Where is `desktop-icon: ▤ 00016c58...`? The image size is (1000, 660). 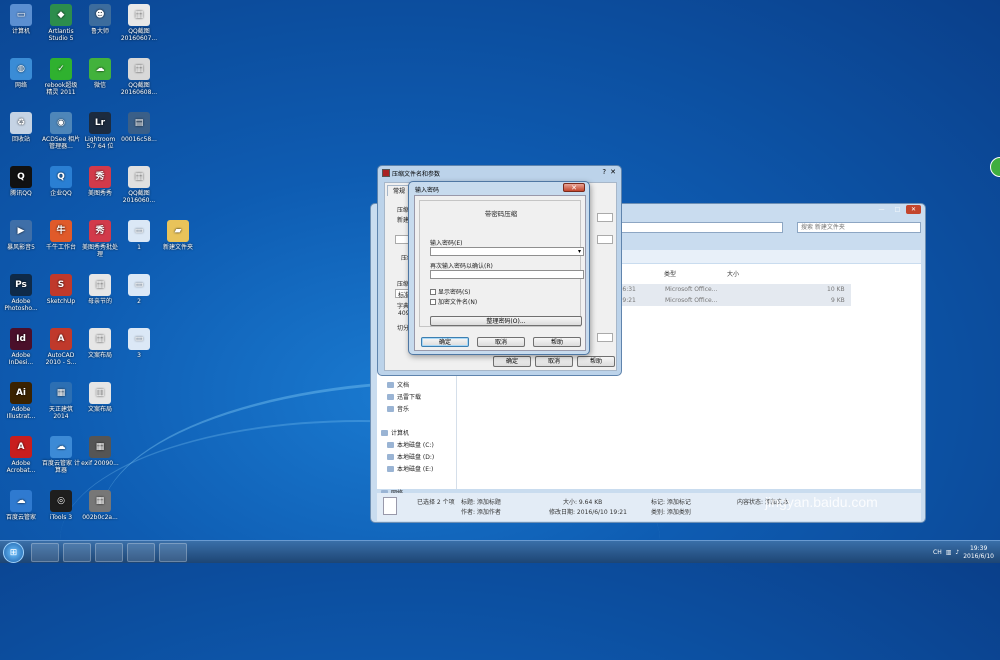 desktop-icon: ▤ 00016c58... is located at coordinates (139, 127).